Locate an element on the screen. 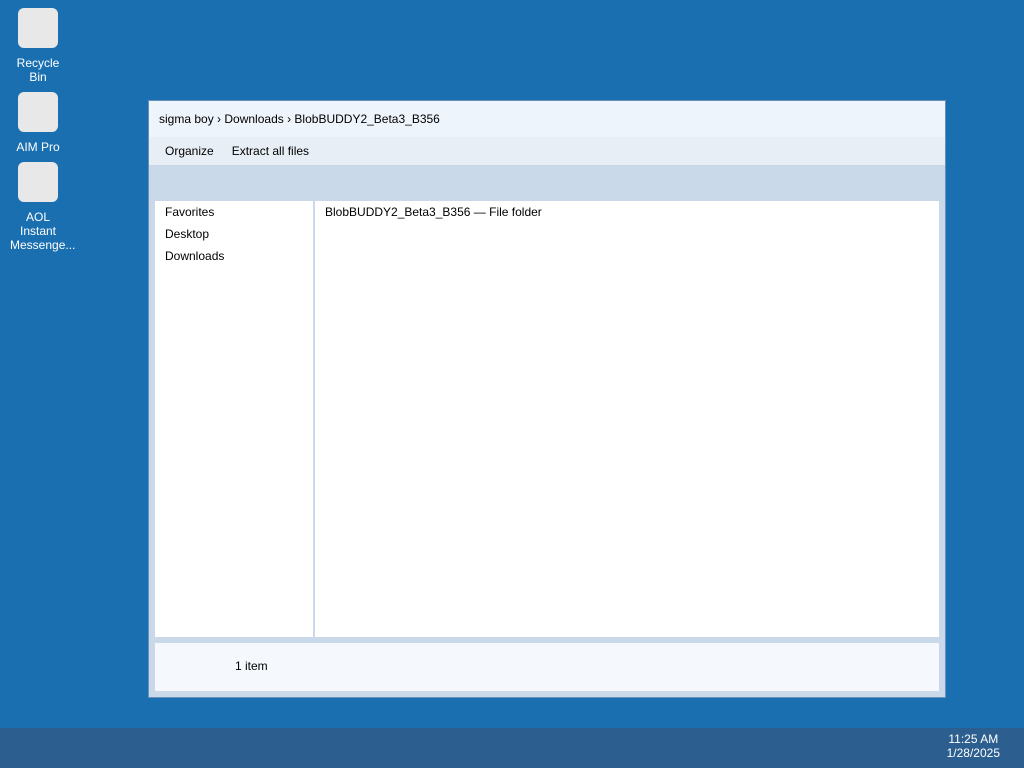 Image resolution: width=1024 pixels, height=768 pixels. nav-item: Downloads is located at coordinates (234, 256).